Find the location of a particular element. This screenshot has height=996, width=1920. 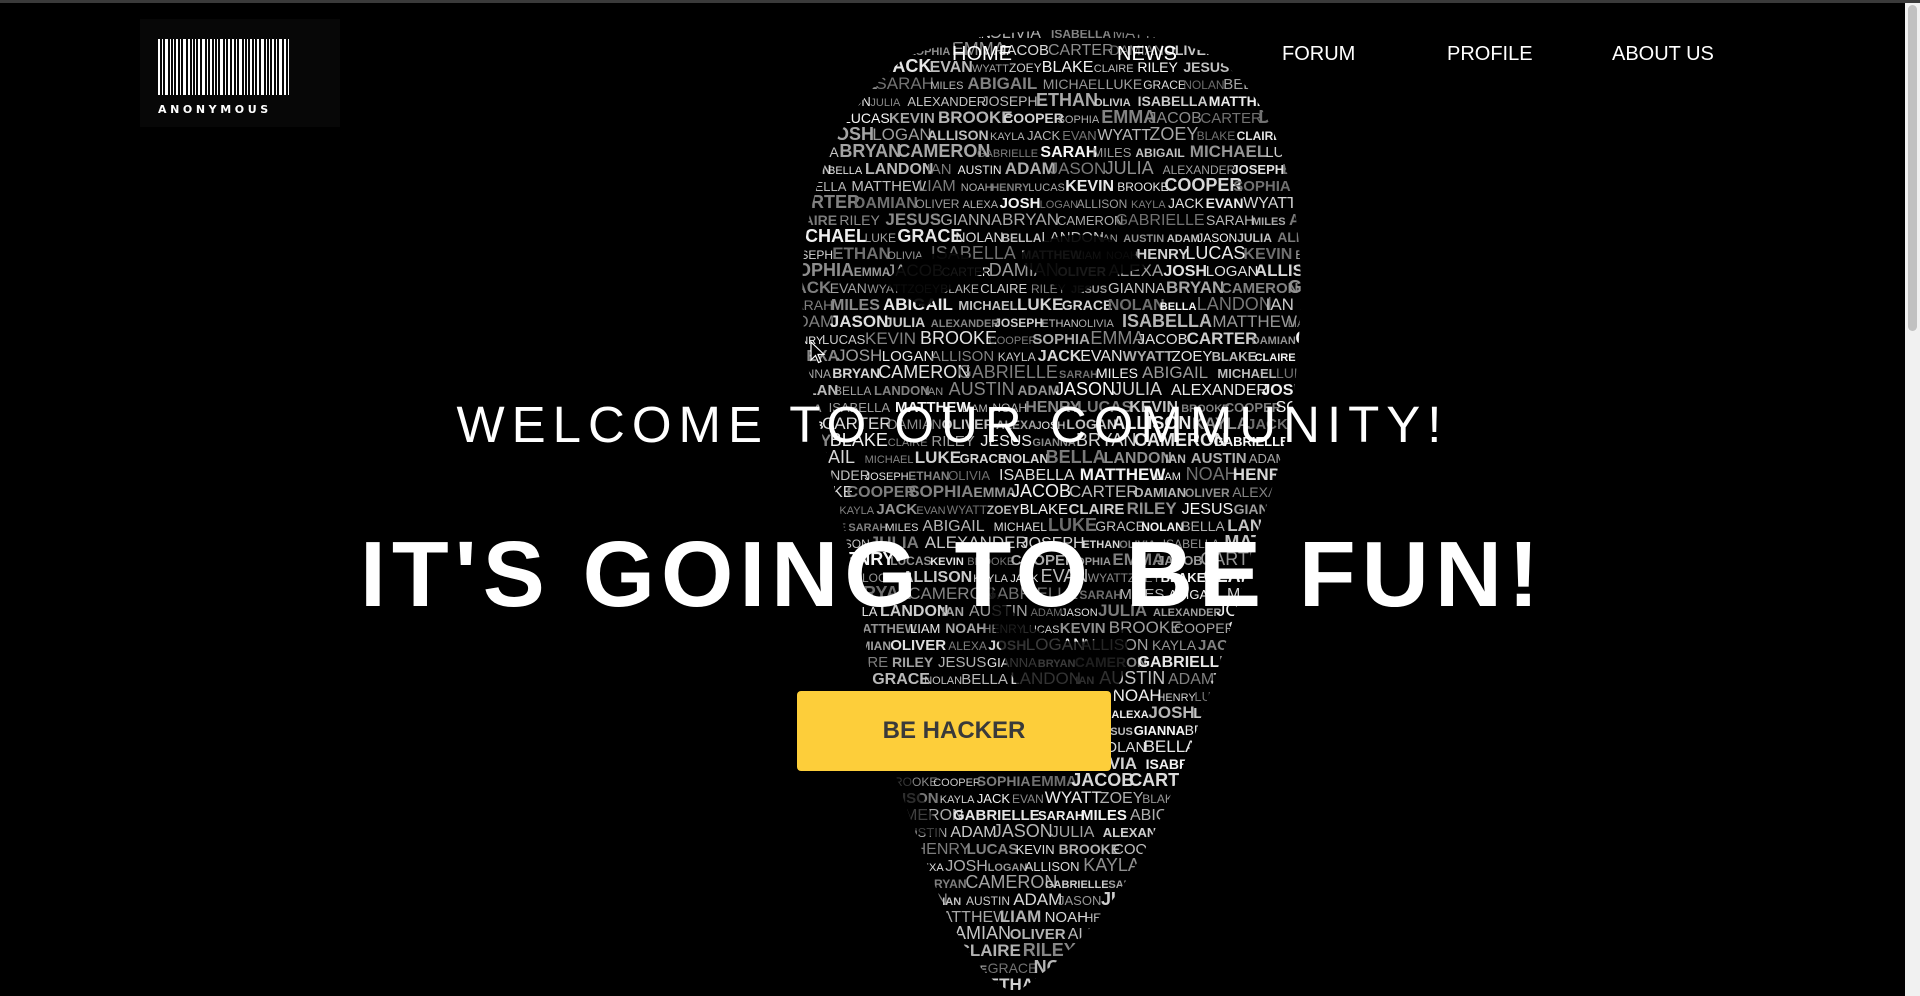

svg-text: OLIVIA is located at coordinates (809, 917).